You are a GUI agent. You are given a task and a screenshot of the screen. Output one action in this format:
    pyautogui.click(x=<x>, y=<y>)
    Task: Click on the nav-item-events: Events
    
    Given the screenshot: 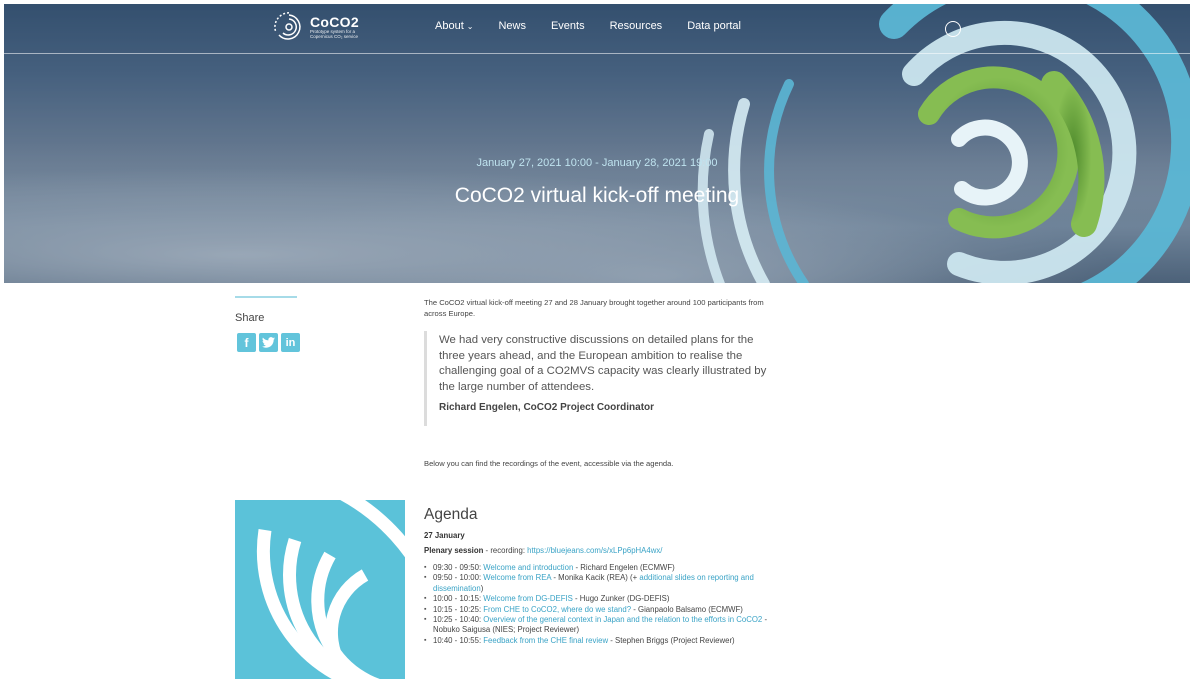 What is the action you would take?
    pyautogui.click(x=568, y=26)
    